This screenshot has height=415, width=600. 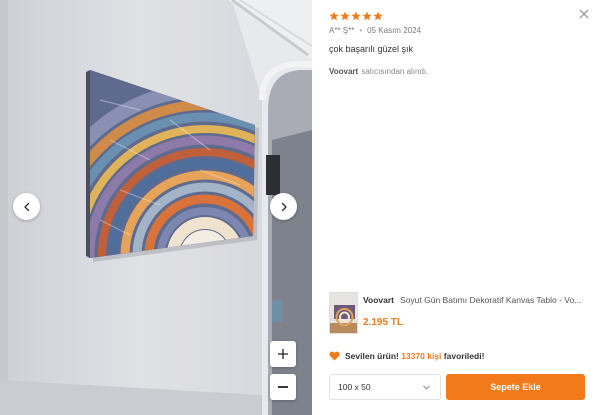 I want to click on favorites-prefix: Sevilen ürün!, so click(x=372, y=356).